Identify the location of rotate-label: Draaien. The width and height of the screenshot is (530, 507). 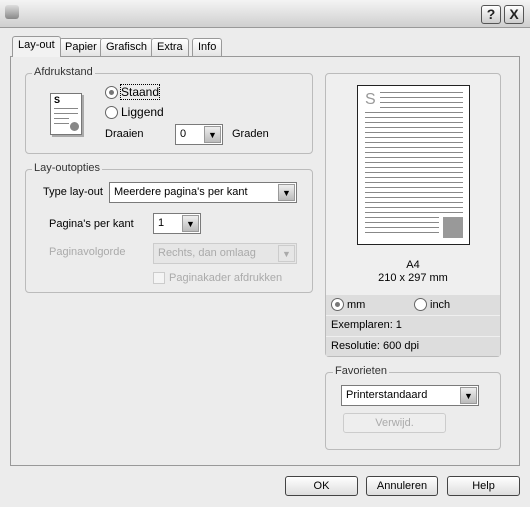
(124, 134).